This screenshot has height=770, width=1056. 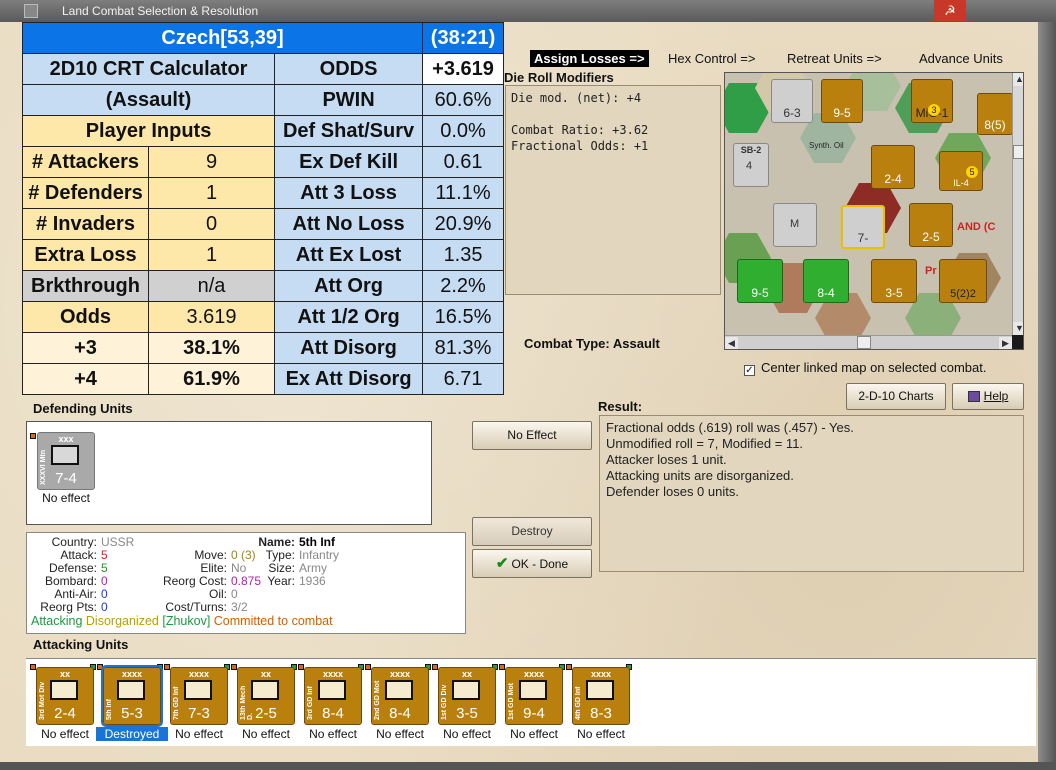 What do you see at coordinates (266, 696) in the screenshot?
I see `attacking-unit-counter: xx 13th Mech D. 2-5` at bounding box center [266, 696].